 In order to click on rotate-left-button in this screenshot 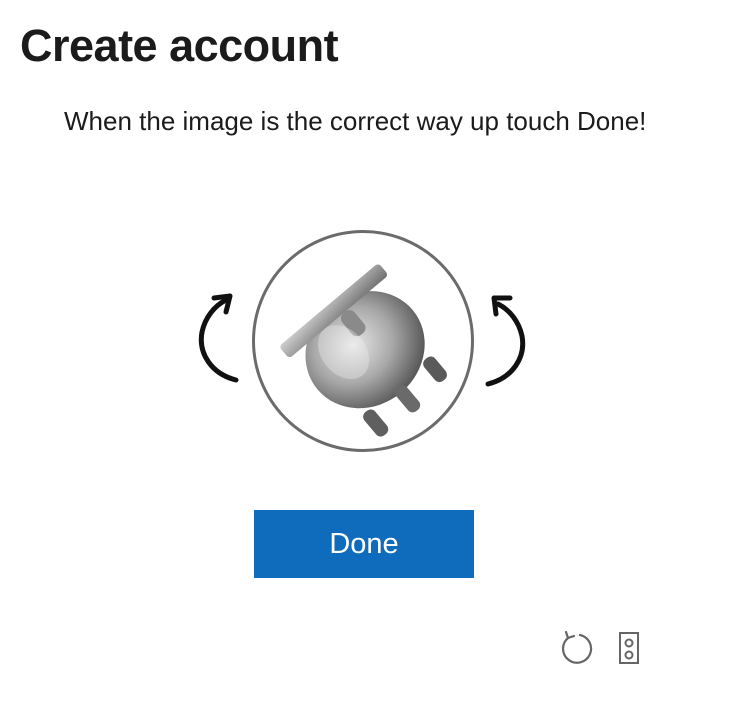, I will do `click(218, 338)`.